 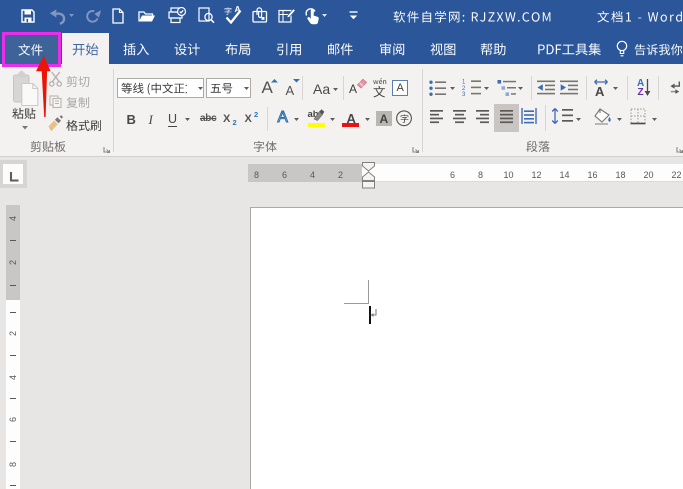 What do you see at coordinates (464, 89) in the screenshot?
I see `svg-text: 2` at bounding box center [464, 89].